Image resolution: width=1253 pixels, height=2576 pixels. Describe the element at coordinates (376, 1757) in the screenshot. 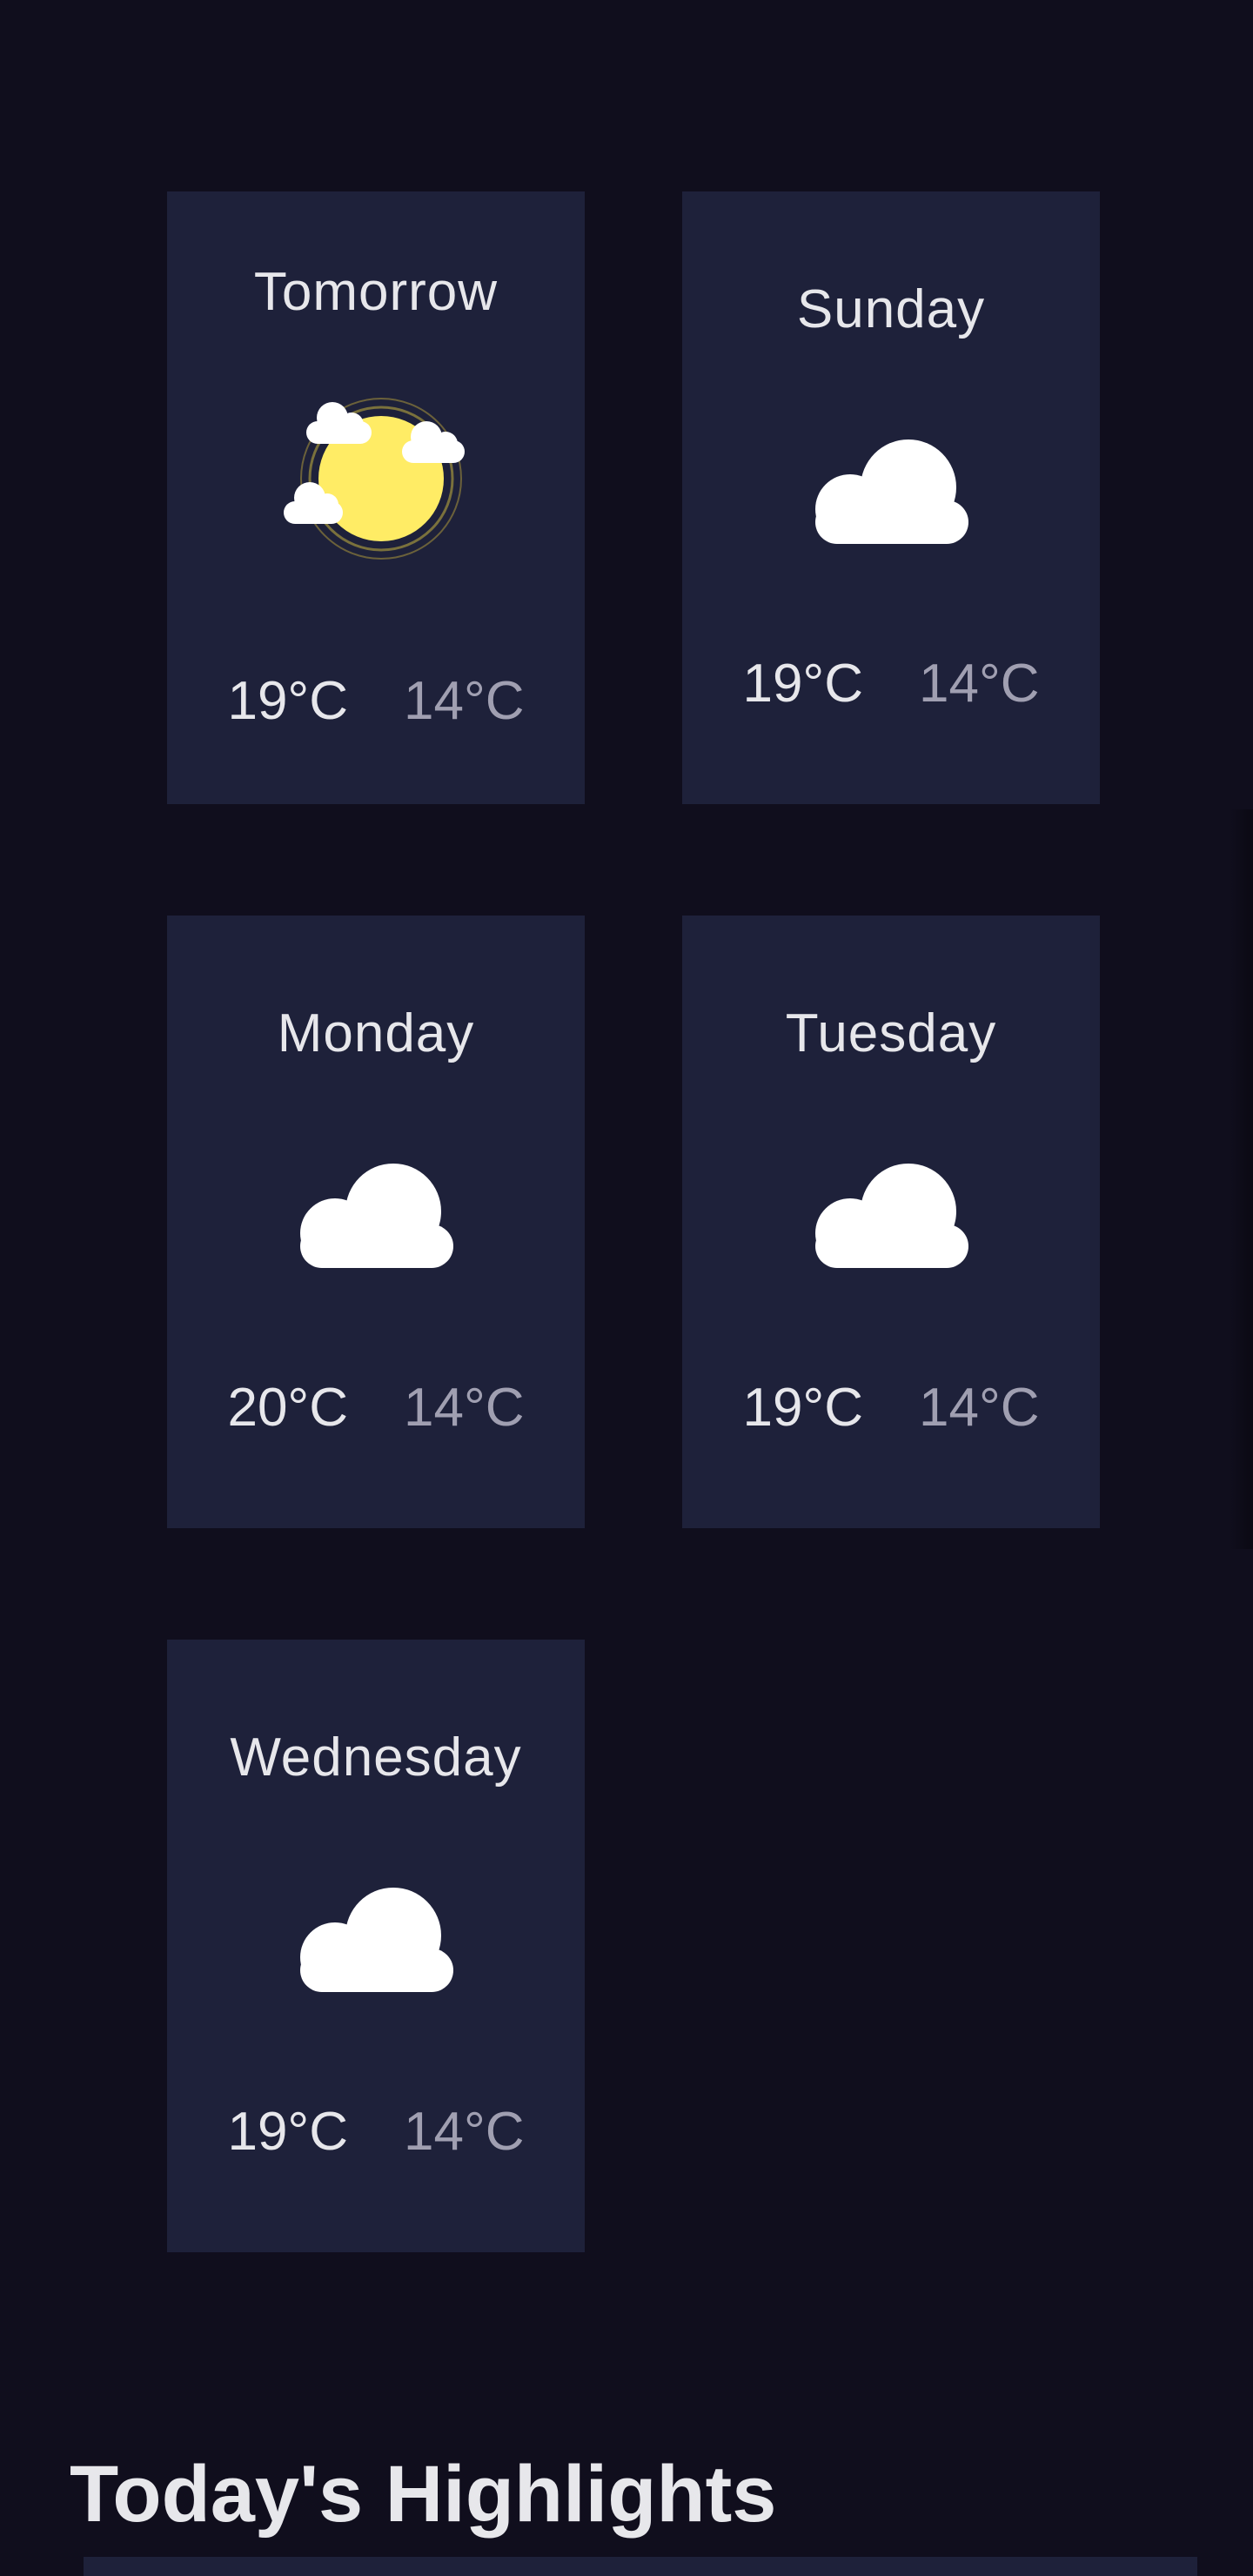

I see `forecast-day-label: Wednesday` at that location.